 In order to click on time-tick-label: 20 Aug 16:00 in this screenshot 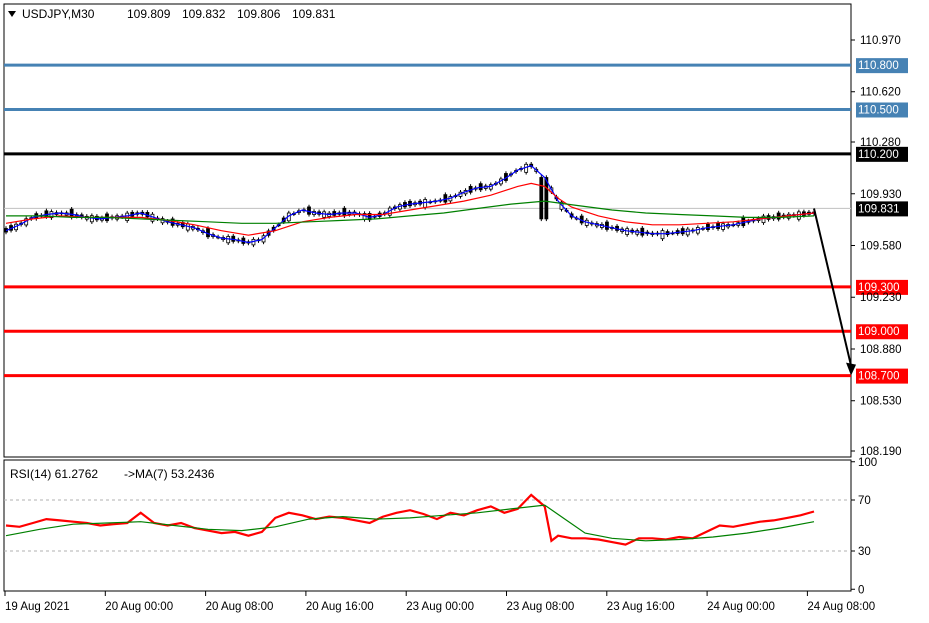, I will do `click(340, 607)`.